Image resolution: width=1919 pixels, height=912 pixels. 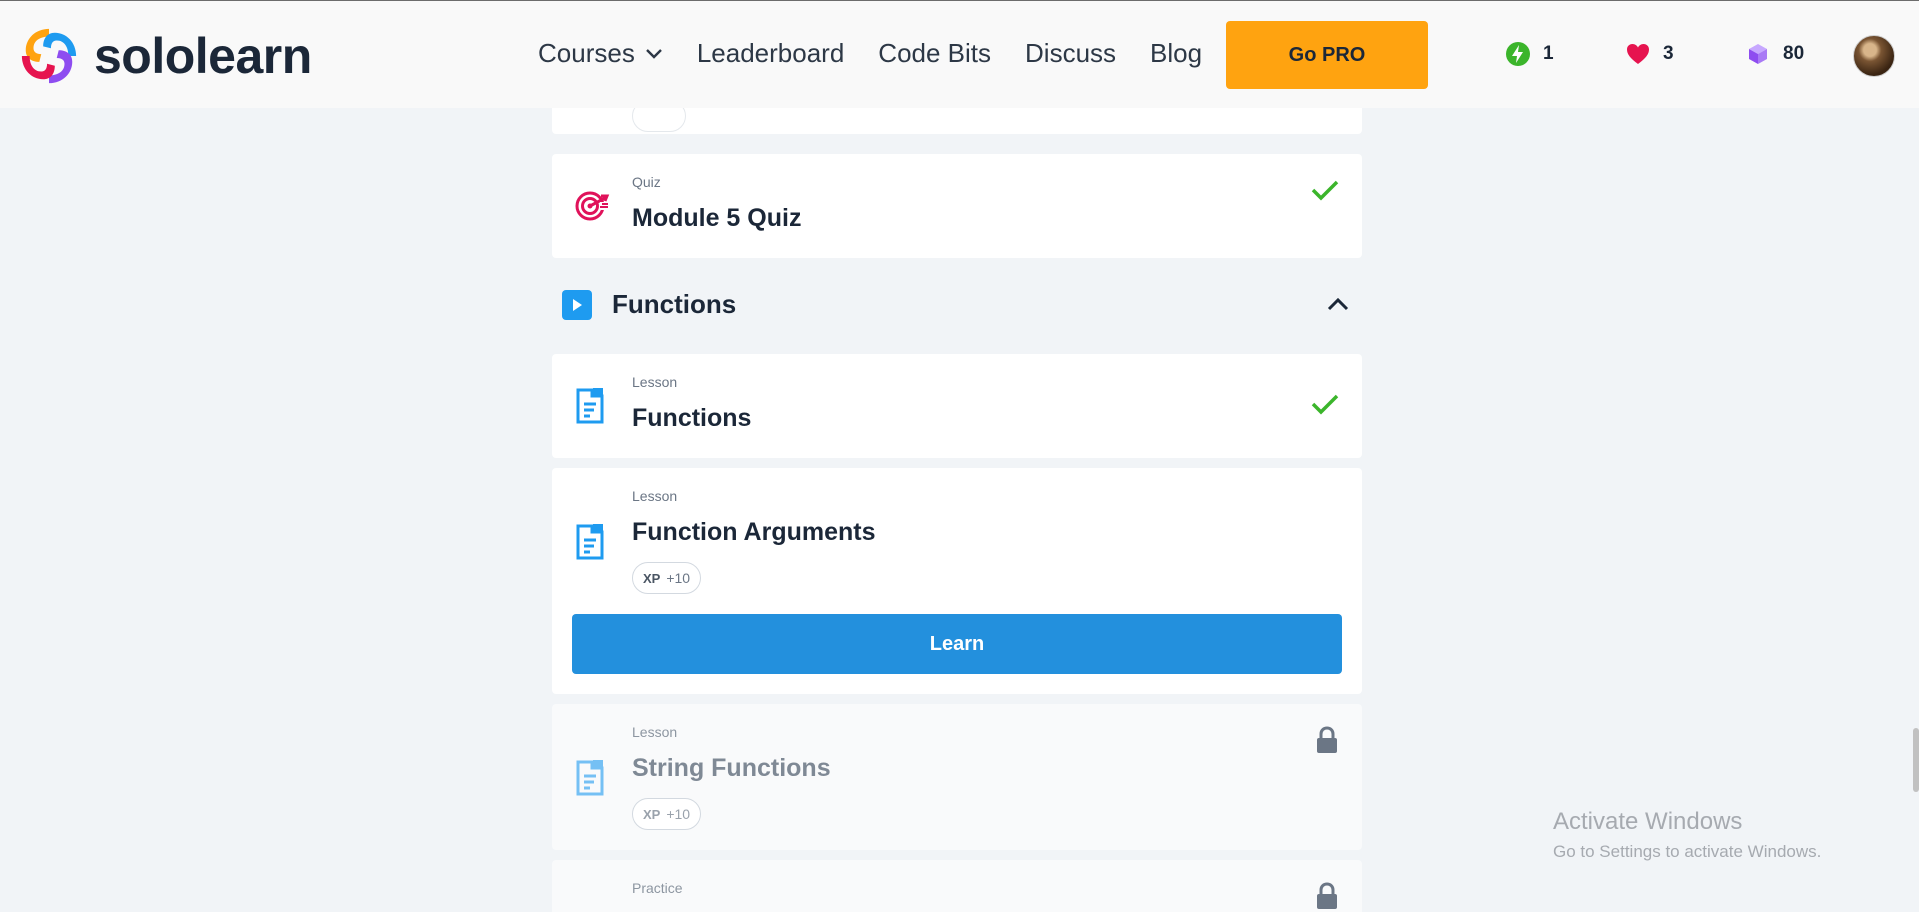 What do you see at coordinates (1668, 53) in the screenshot?
I see `hearts-count: 3` at bounding box center [1668, 53].